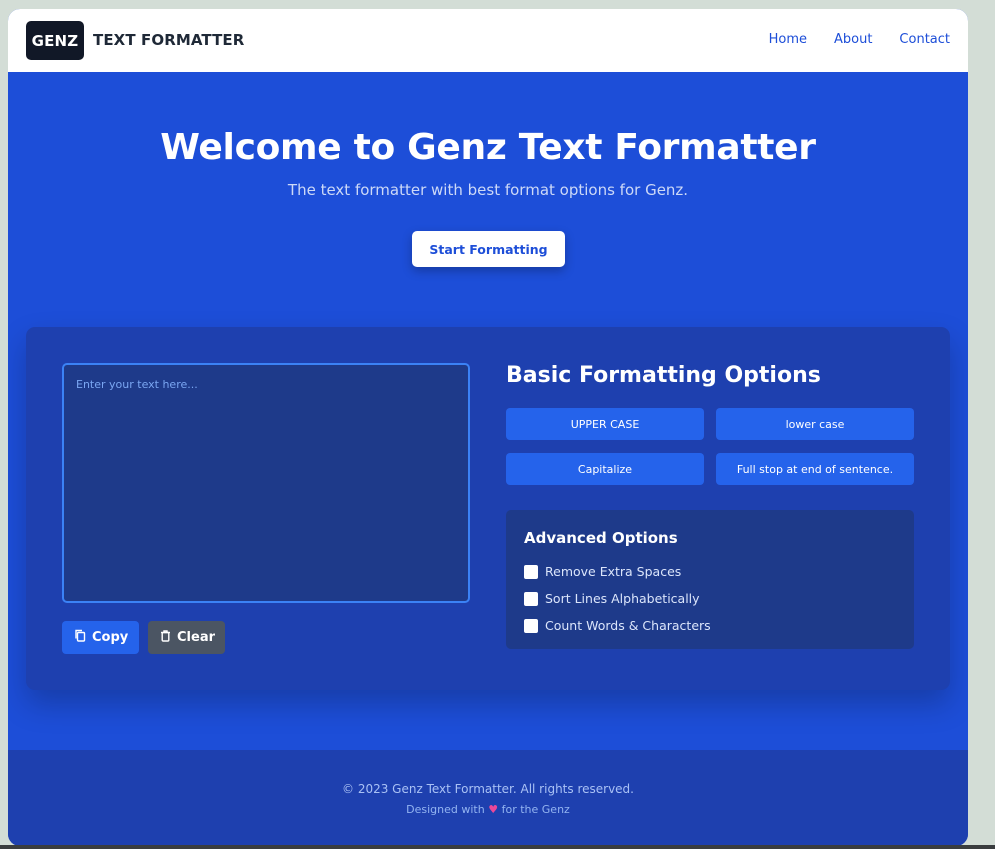 The image size is (995, 849). I want to click on designed-prefix: Designed with, so click(445, 809).